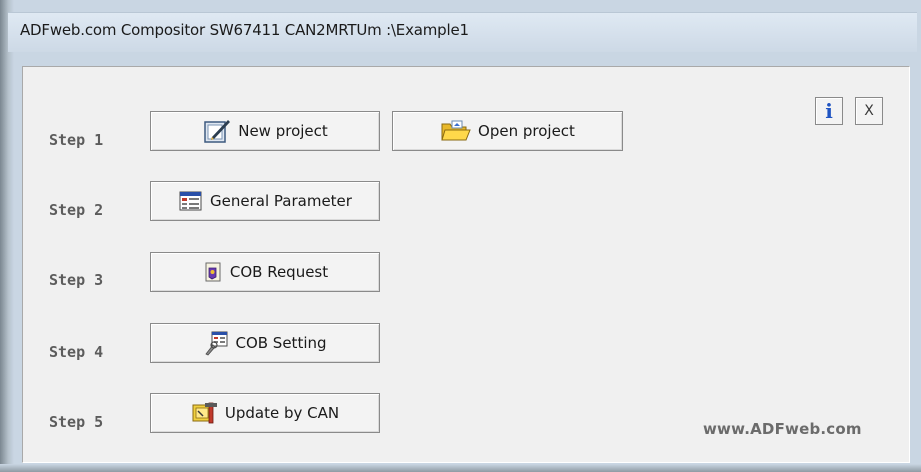 The height and width of the screenshot is (472, 921). What do you see at coordinates (76, 422) in the screenshot?
I see `step-5-label: Step 5` at bounding box center [76, 422].